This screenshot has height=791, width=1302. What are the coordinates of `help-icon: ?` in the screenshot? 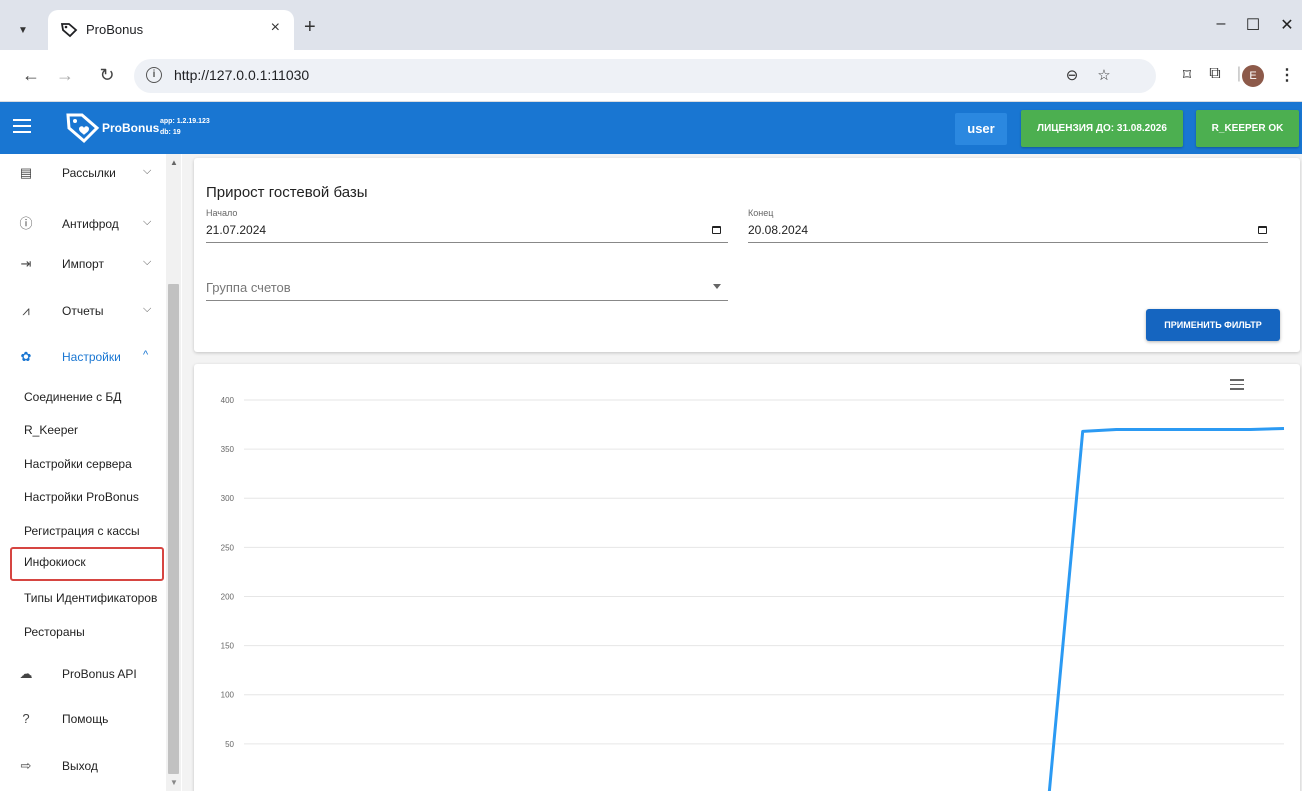 It's located at (26, 718).